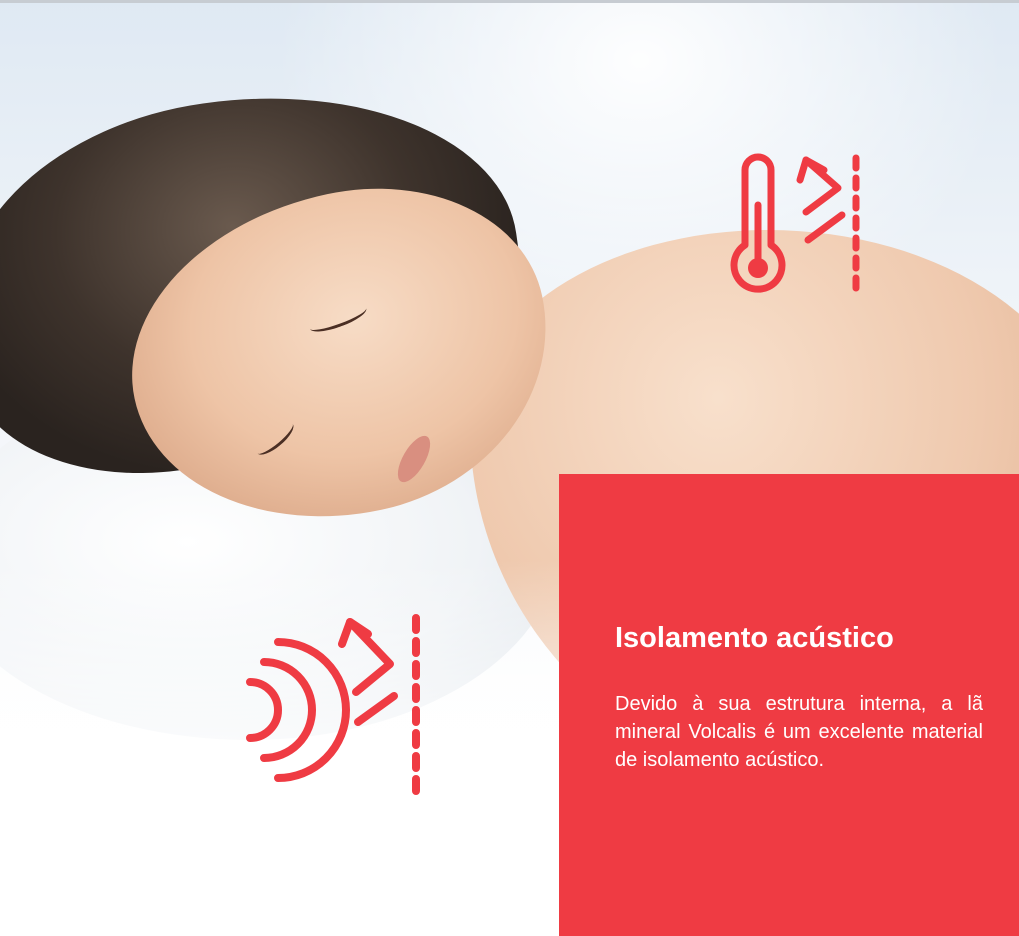 This screenshot has width=1019, height=936. Describe the element at coordinates (333, 707) in the screenshot. I see `sound-wave-icon` at that location.